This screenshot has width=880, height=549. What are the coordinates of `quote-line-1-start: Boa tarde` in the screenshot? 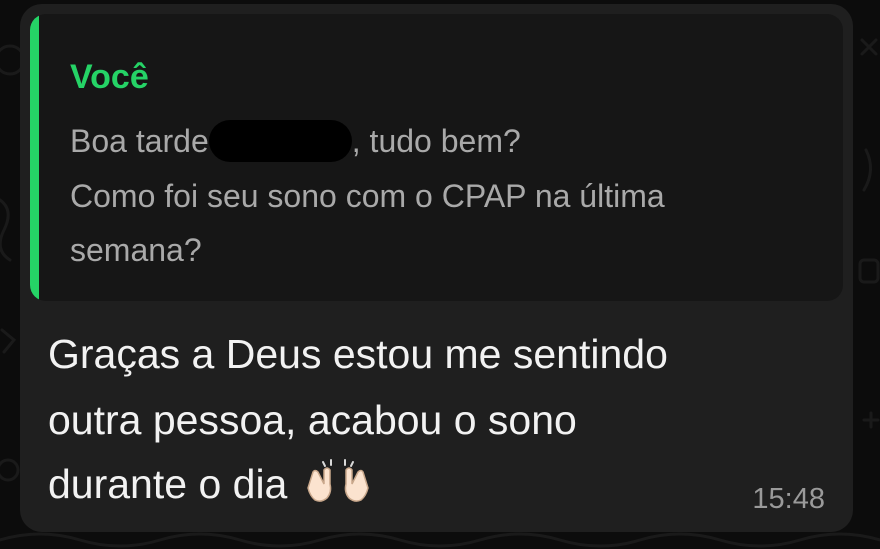 It's located at (139, 141).